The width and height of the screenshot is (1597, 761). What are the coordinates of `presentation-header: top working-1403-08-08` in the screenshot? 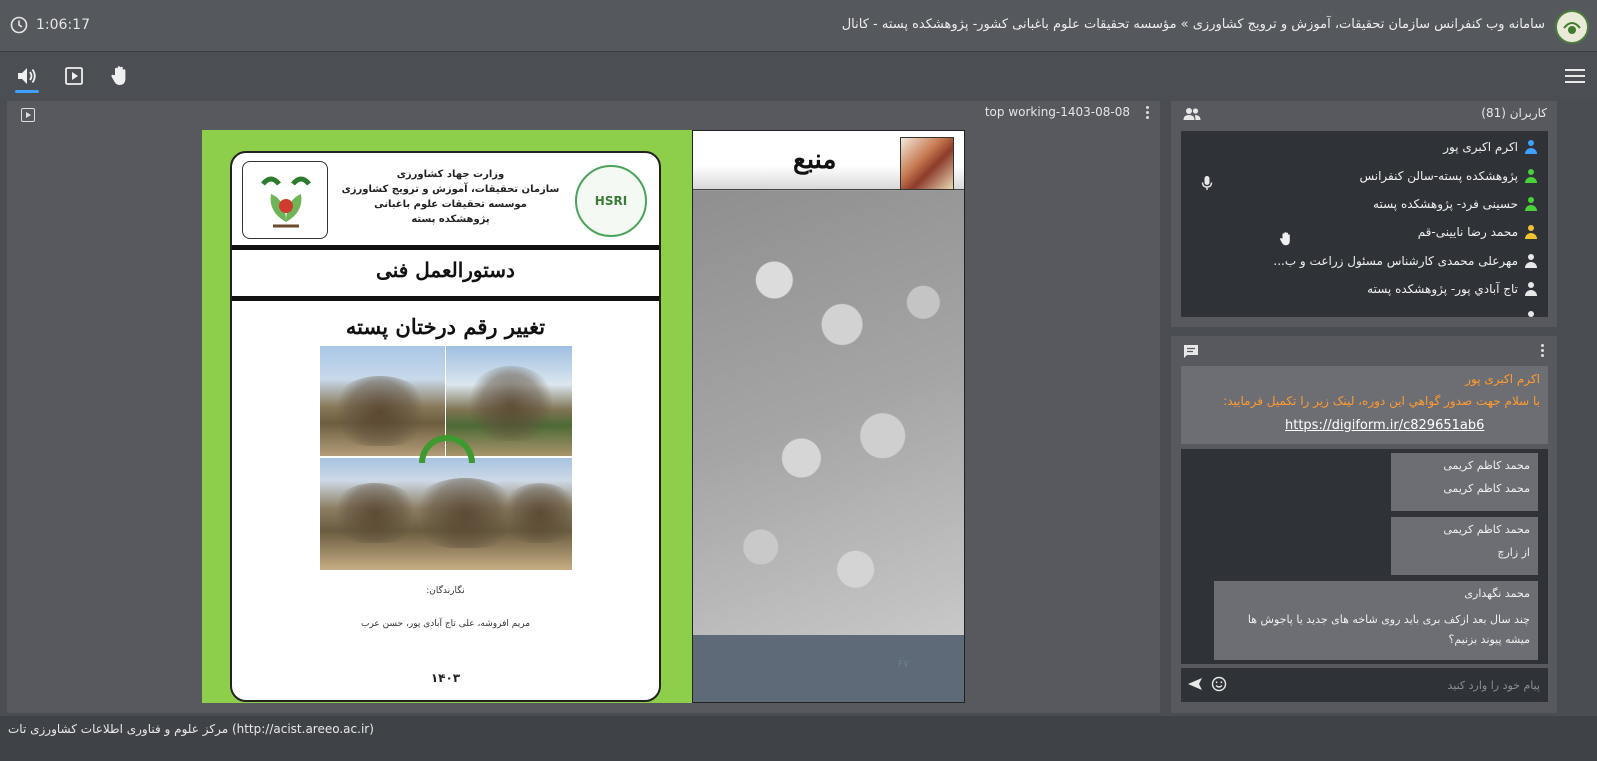 It's located at (583, 113).